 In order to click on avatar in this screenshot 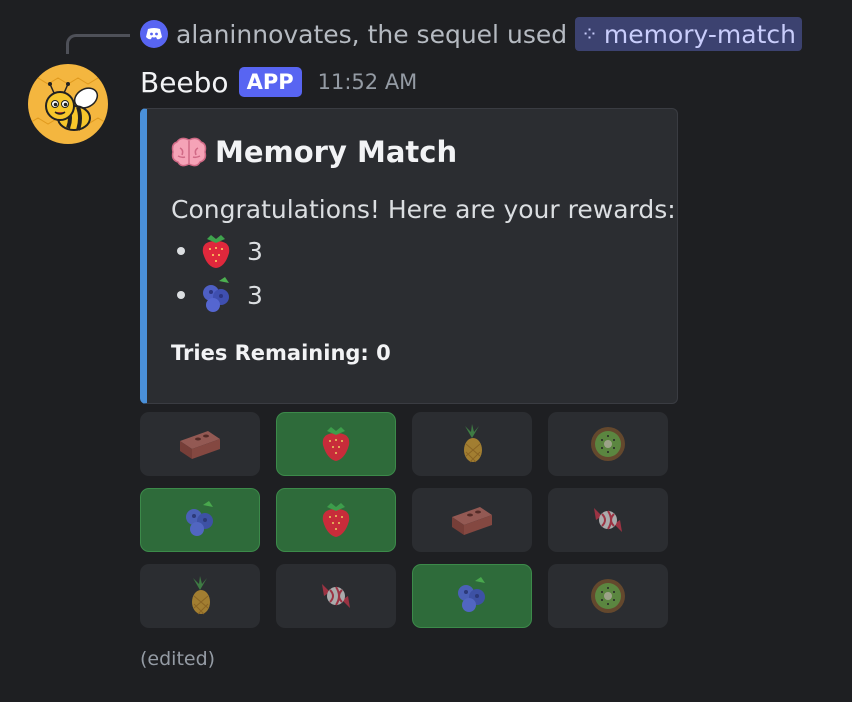, I will do `click(68, 104)`.